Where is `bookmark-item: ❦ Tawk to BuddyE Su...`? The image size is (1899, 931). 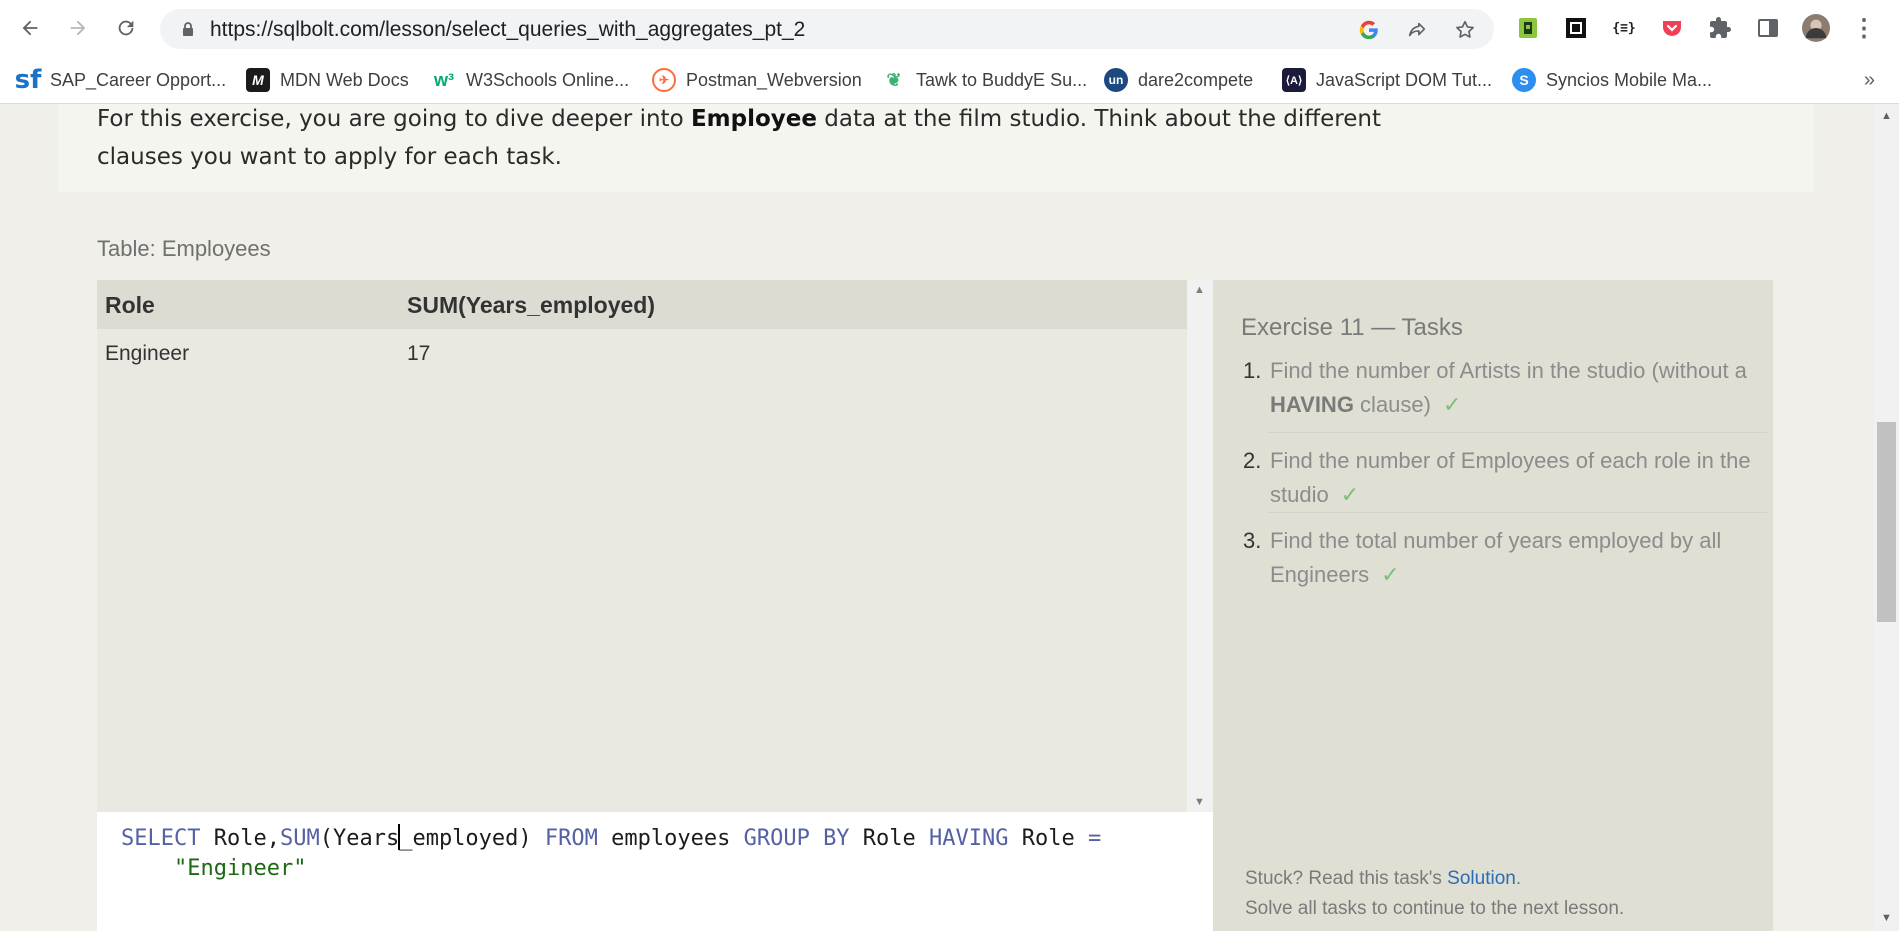
bookmark-item: ❦ Tawk to BuddyE Su... is located at coordinates (984, 80).